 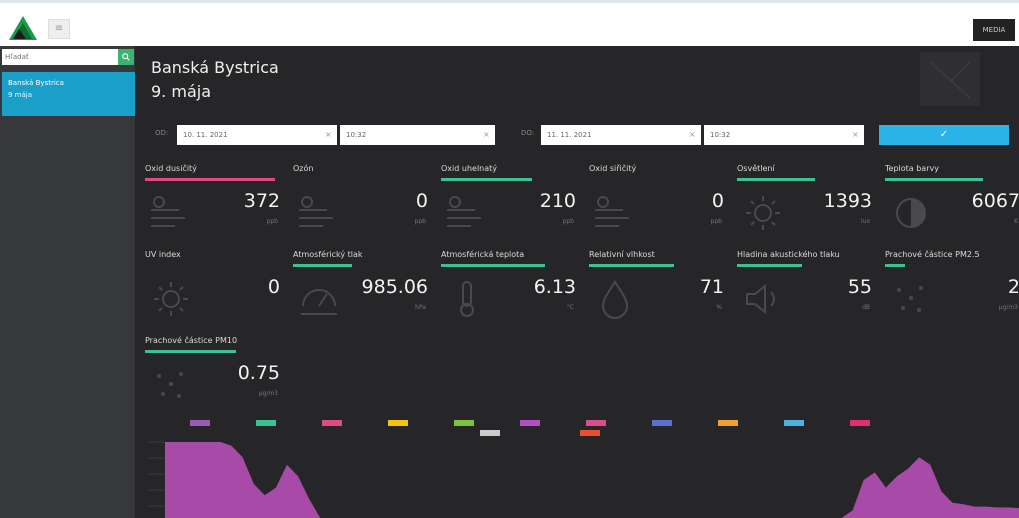 I want to click on sensor-tile: Hladina akustického tlaku 55 dB, so click(x=804, y=290).